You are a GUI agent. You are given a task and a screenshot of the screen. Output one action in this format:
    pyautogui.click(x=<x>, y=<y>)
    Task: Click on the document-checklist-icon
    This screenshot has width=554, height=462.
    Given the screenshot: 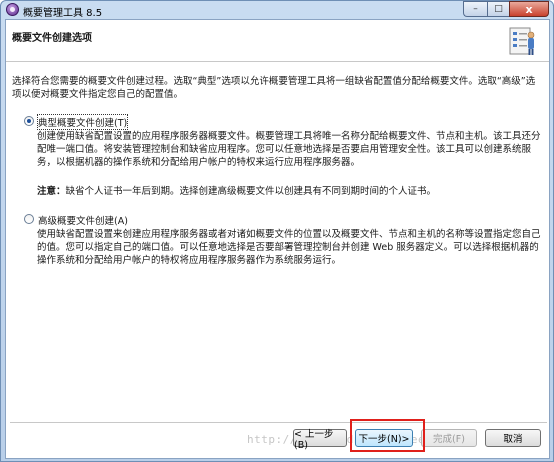 What is the action you would take?
    pyautogui.click(x=522, y=41)
    